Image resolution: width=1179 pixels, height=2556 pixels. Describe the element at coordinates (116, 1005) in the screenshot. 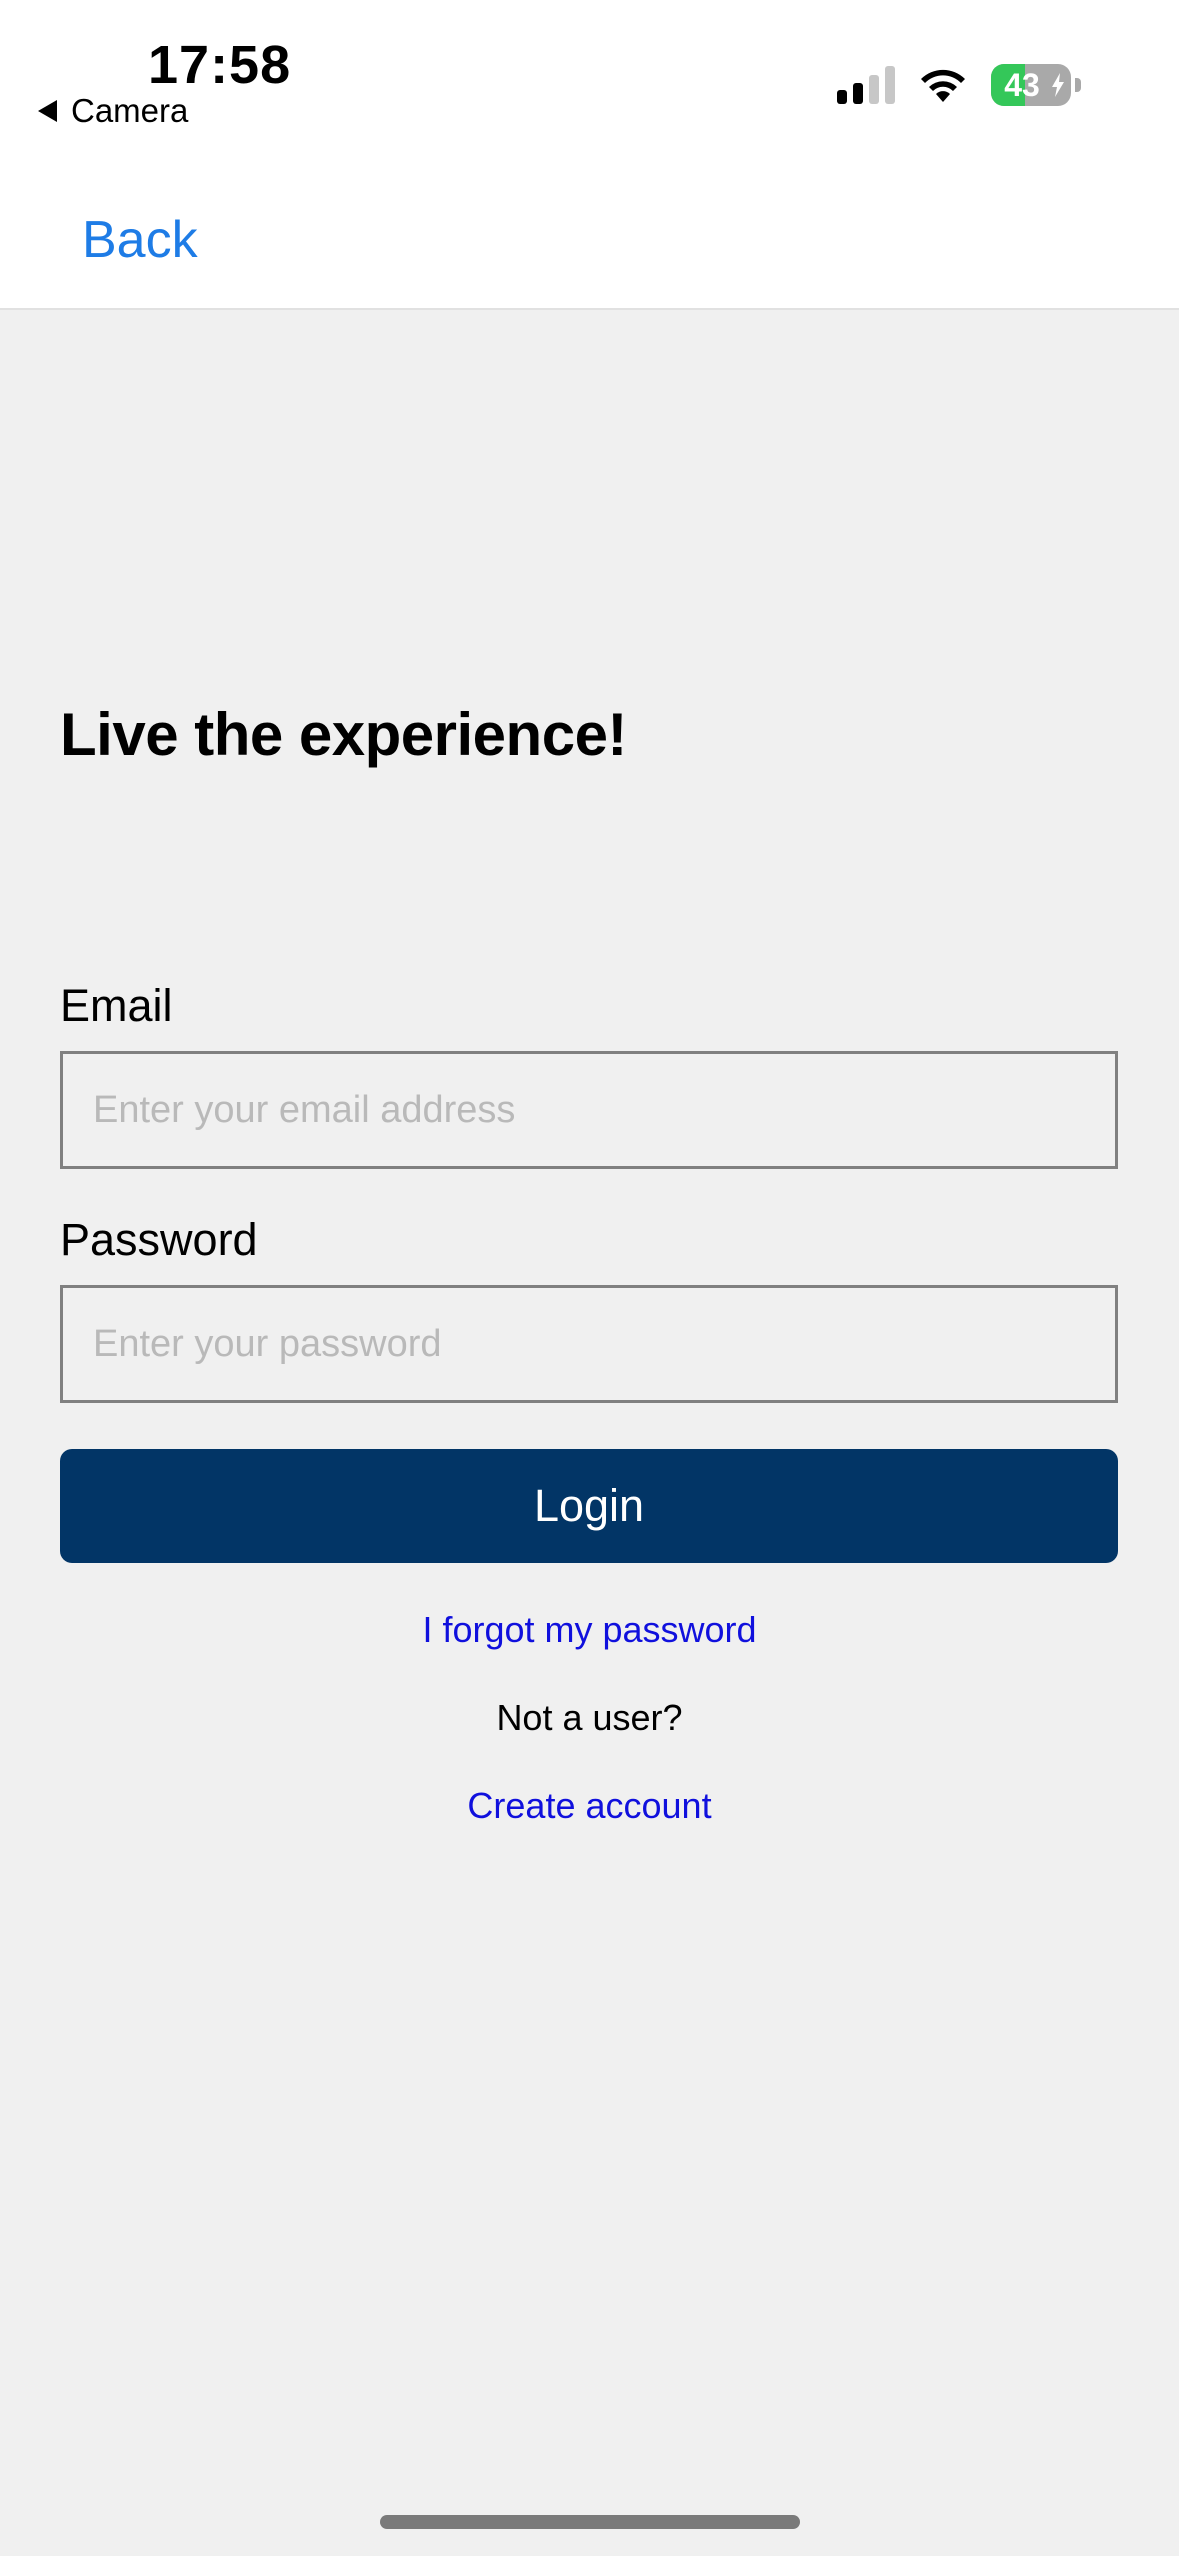

I see `email-label: Email` at that location.